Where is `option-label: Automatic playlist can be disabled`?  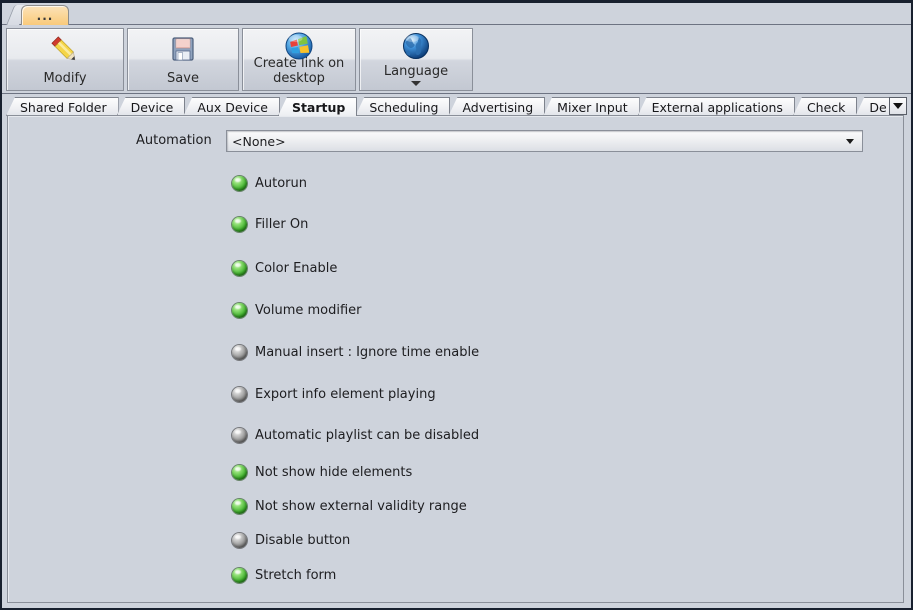 option-label: Automatic playlist can be disabled is located at coordinates (367, 435).